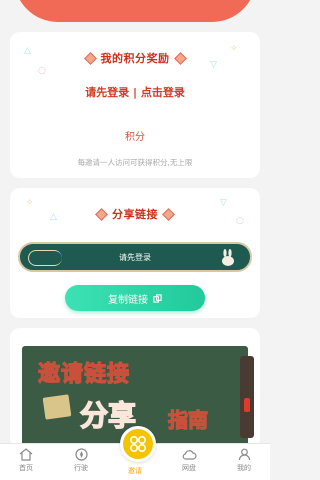 The image size is (320, 480). Describe the element at coordinates (84, 374) in the screenshot. I see `guide-heading: 邀请链接` at that location.